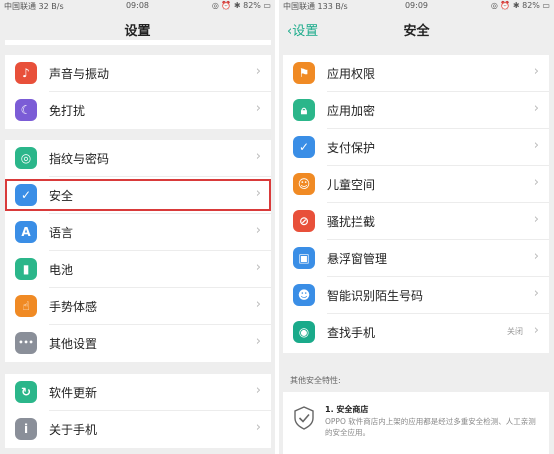  What do you see at coordinates (304, 73) in the screenshot?
I see `app-permission-icon: ⚑` at bounding box center [304, 73].